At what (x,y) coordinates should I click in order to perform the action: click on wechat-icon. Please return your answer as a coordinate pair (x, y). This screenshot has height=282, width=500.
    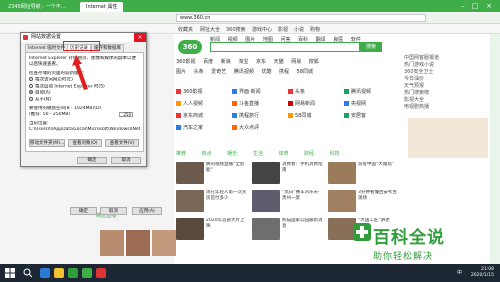
    Looking at the image, I should click on (73, 273).